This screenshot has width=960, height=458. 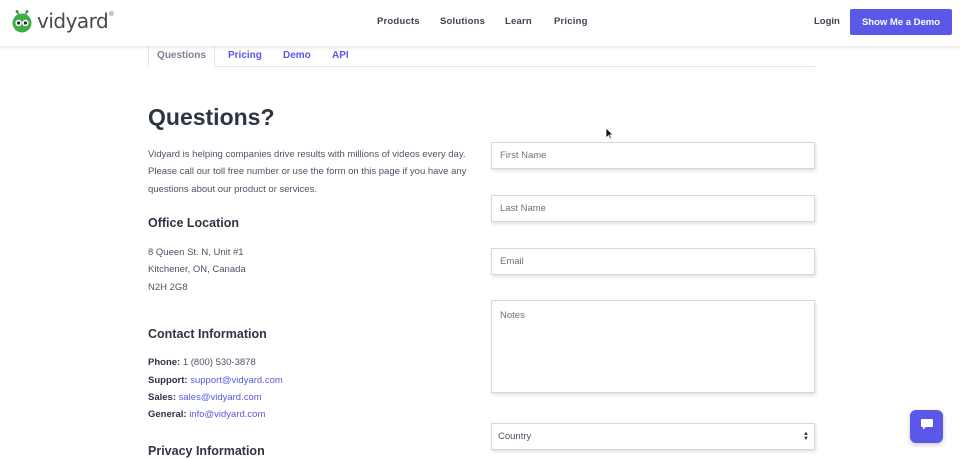 What do you see at coordinates (164, 362) in the screenshot?
I see `contact-label: Phone:` at bounding box center [164, 362].